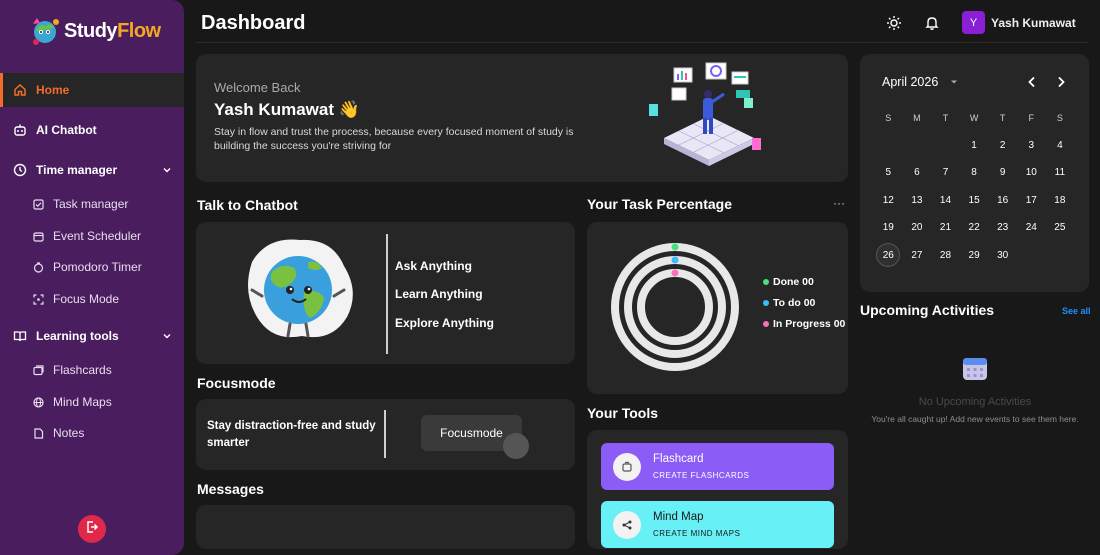 This screenshot has width=1100, height=555. I want to click on calendar-day: 9, so click(1002, 172).